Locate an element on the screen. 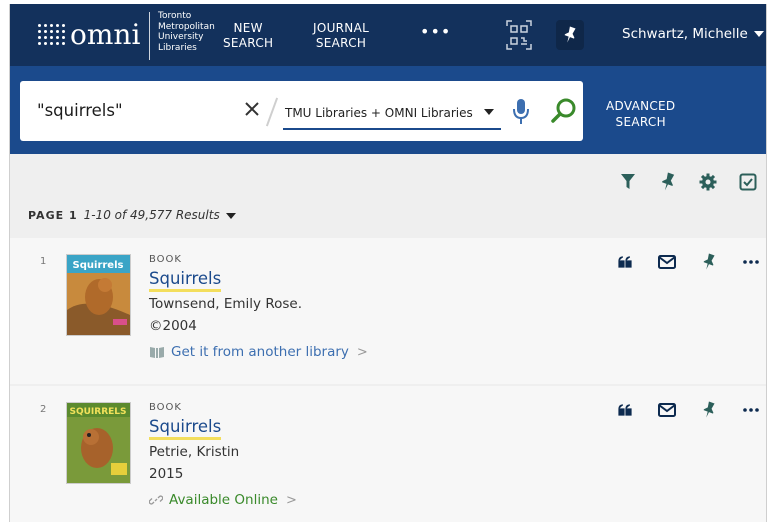 The width and height of the screenshot is (768, 522). availability-link: Available Online > is located at coordinates (223, 500).